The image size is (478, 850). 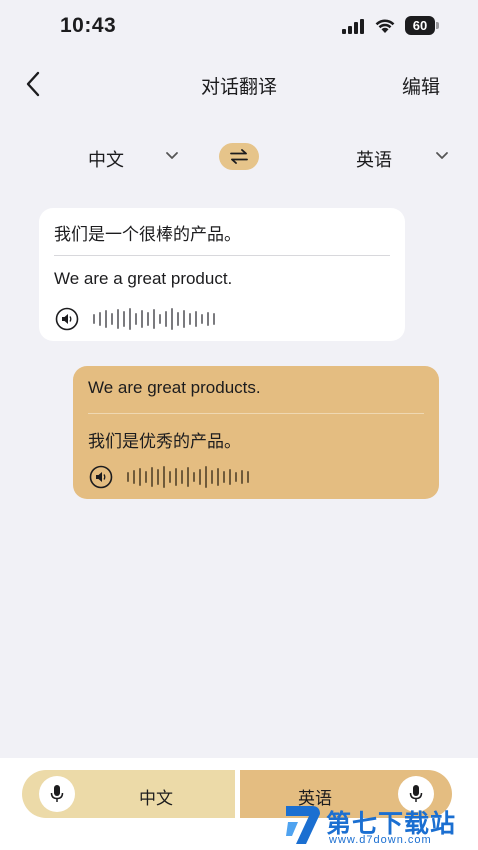 I want to click on battery-nub, so click(x=437, y=25).